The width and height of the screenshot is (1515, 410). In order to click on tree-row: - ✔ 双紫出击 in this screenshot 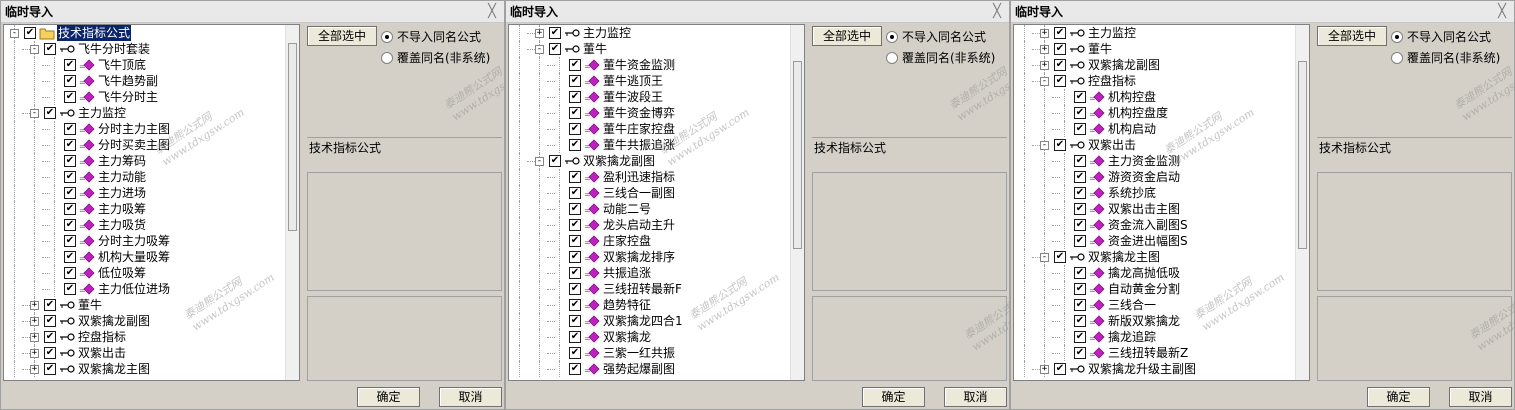, I will do `click(1154, 145)`.